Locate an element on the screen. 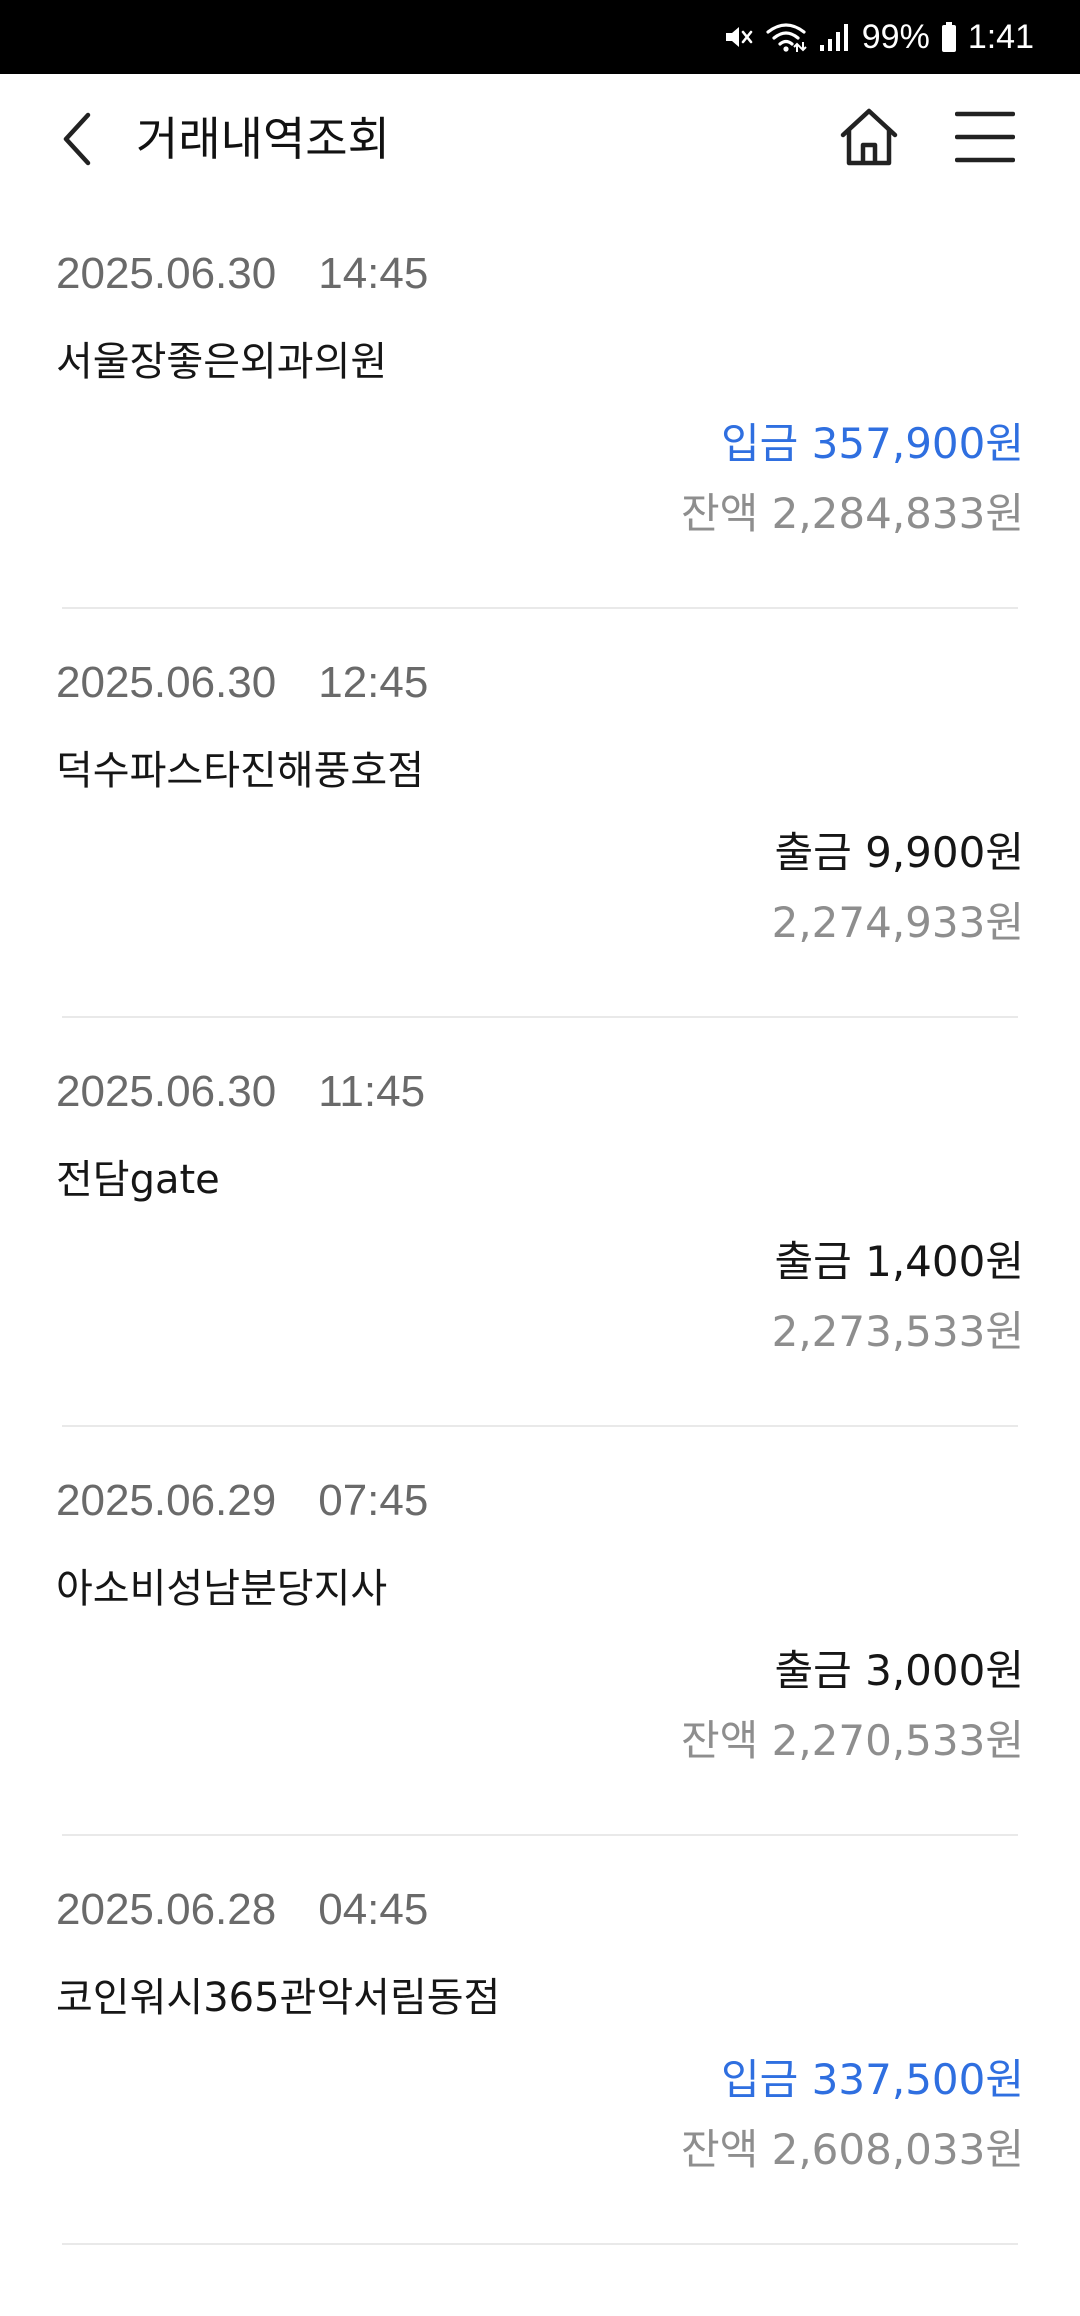  transaction-datetime: 2025.06.28 04:45 is located at coordinates (242, 1910).